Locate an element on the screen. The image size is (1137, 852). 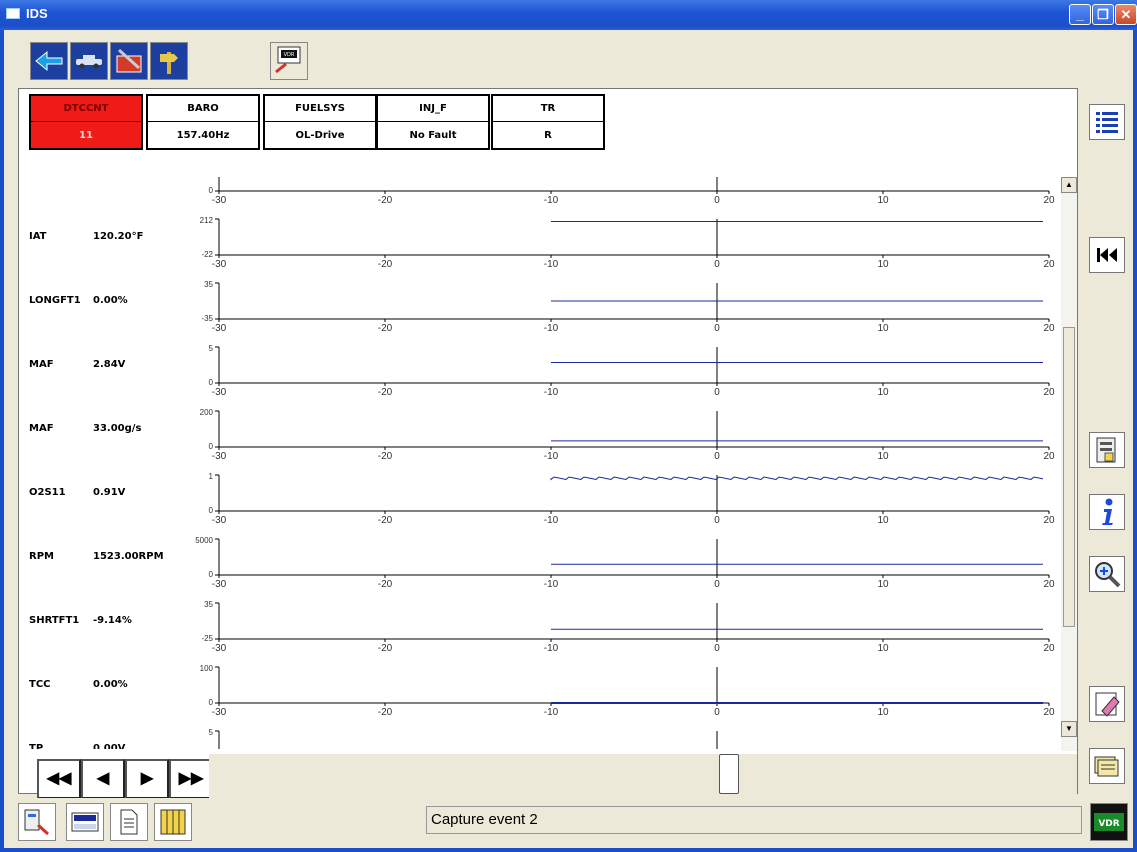
pid-name: TR is located at coordinates (548, 109).